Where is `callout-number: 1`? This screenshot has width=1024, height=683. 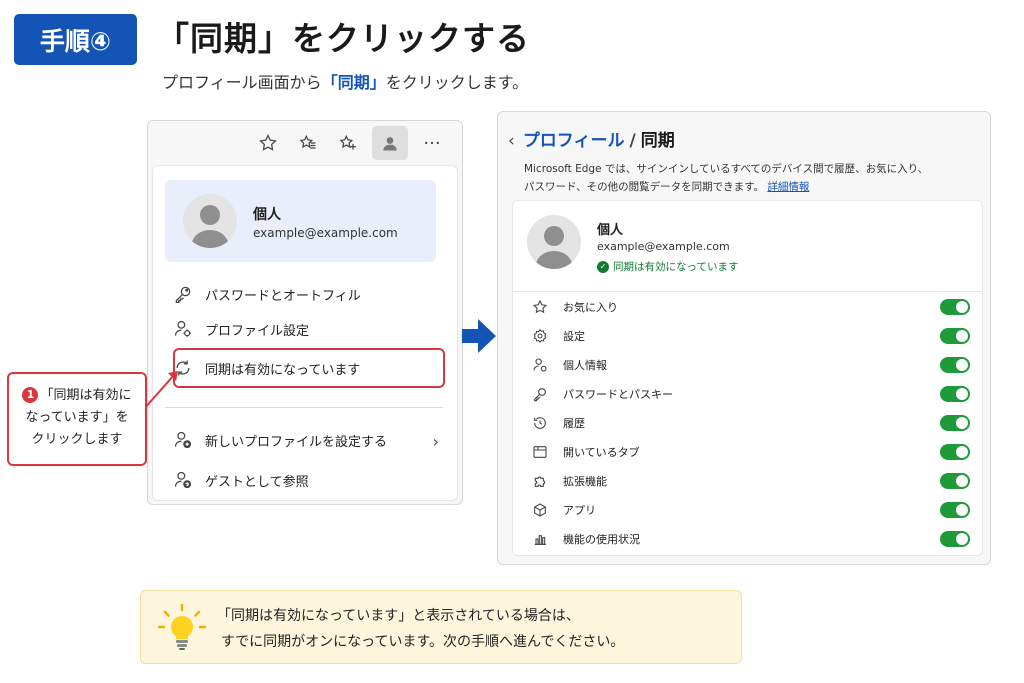
callout-number: 1 is located at coordinates (30, 395).